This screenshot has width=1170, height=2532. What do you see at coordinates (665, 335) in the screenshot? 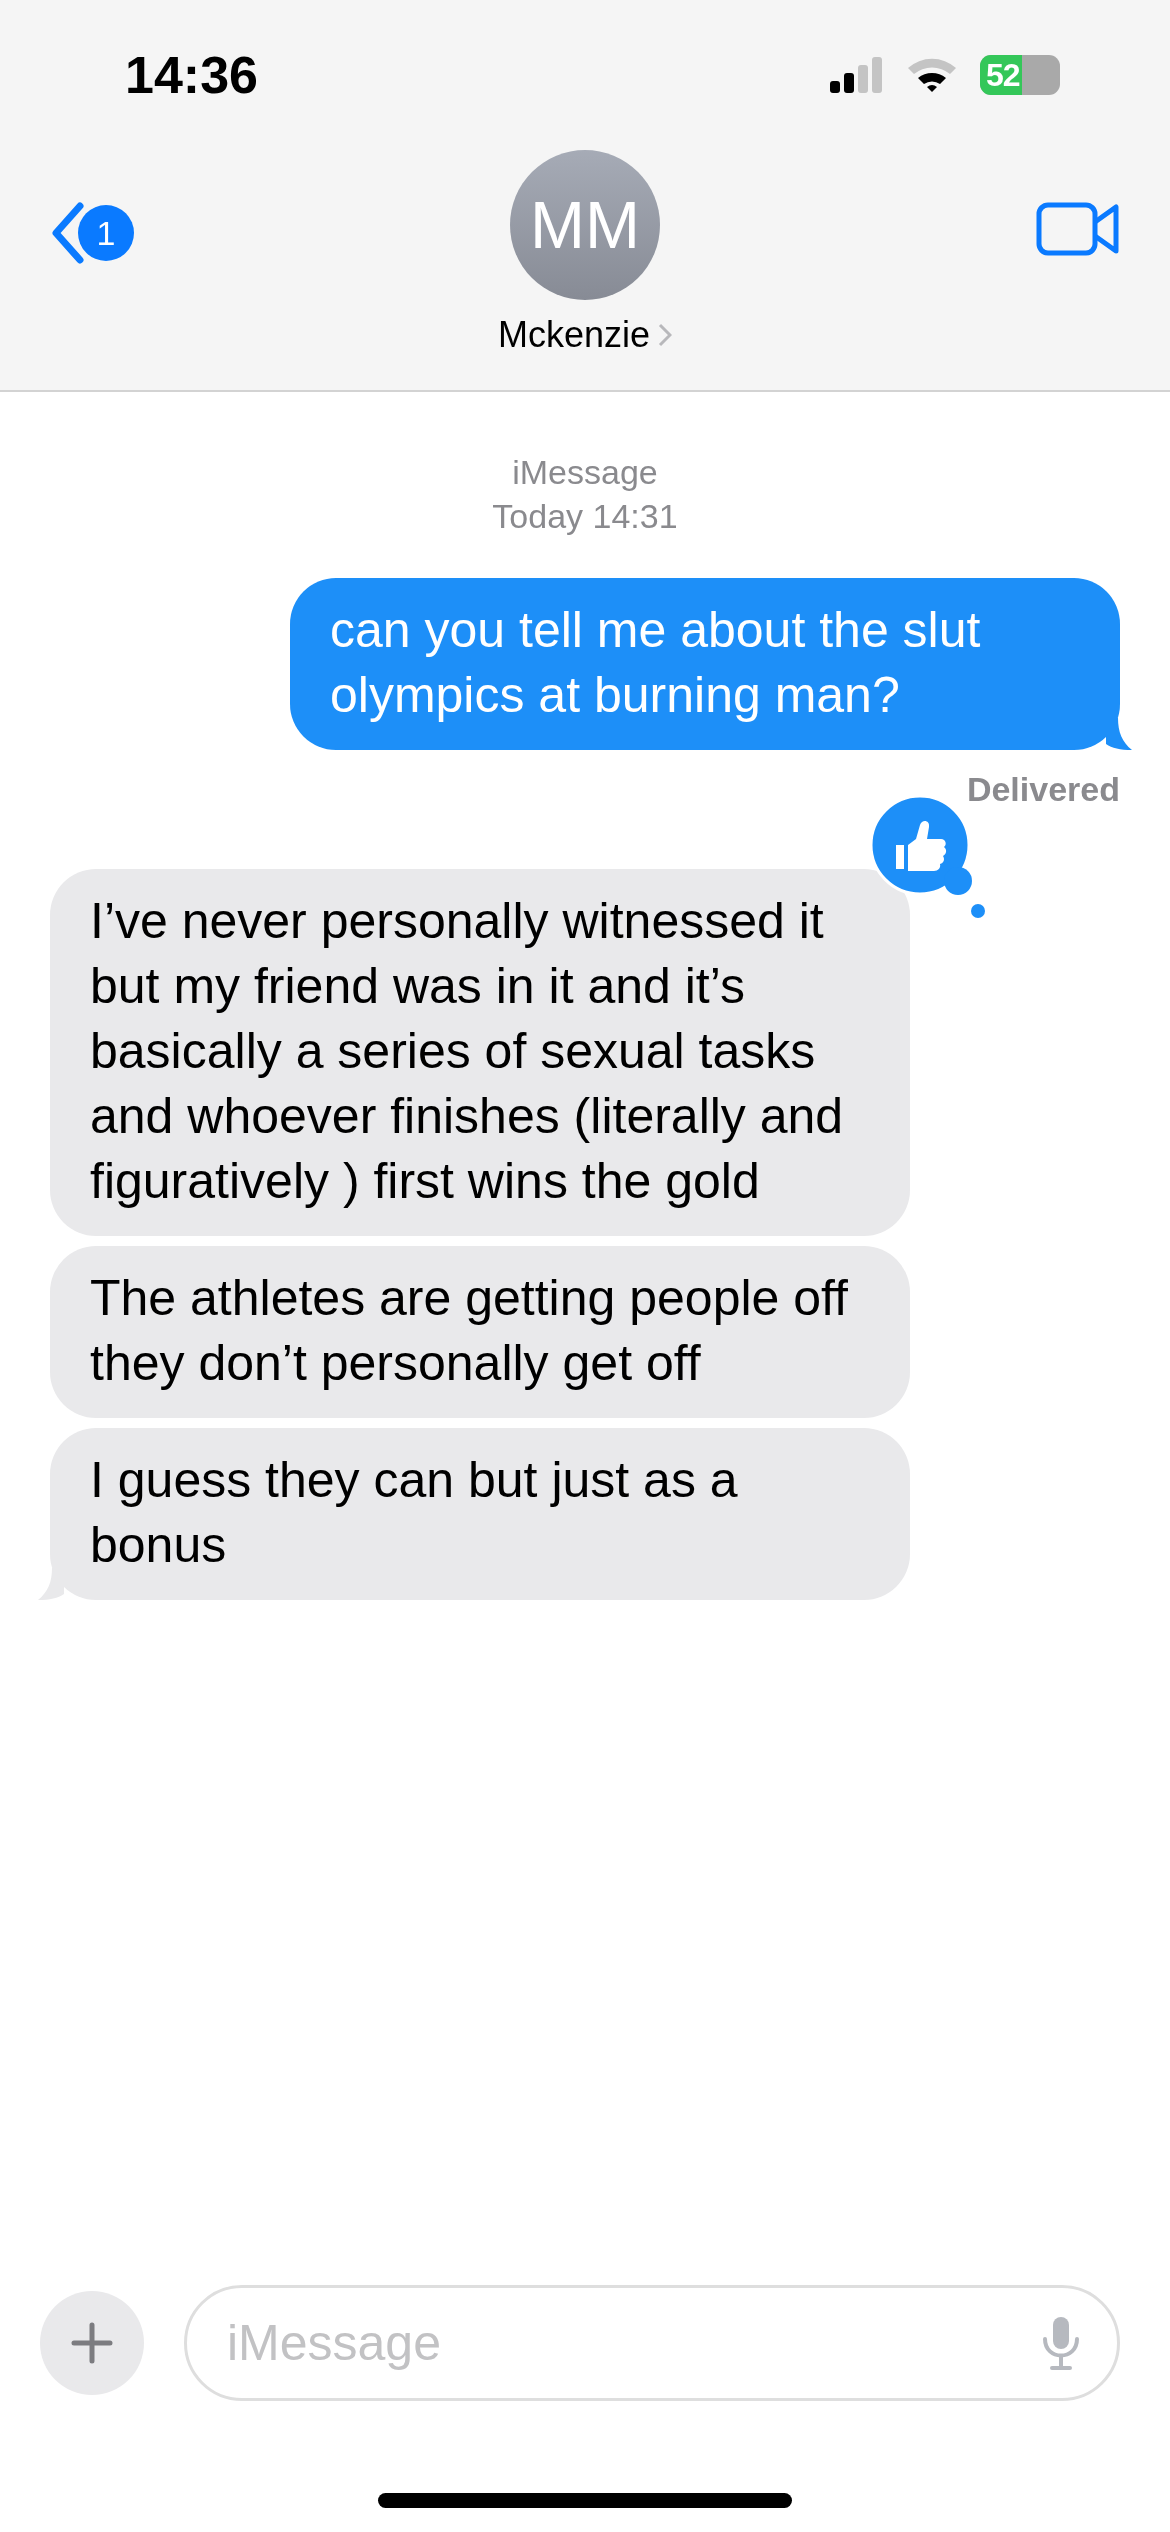
I see `chevron-icon` at bounding box center [665, 335].